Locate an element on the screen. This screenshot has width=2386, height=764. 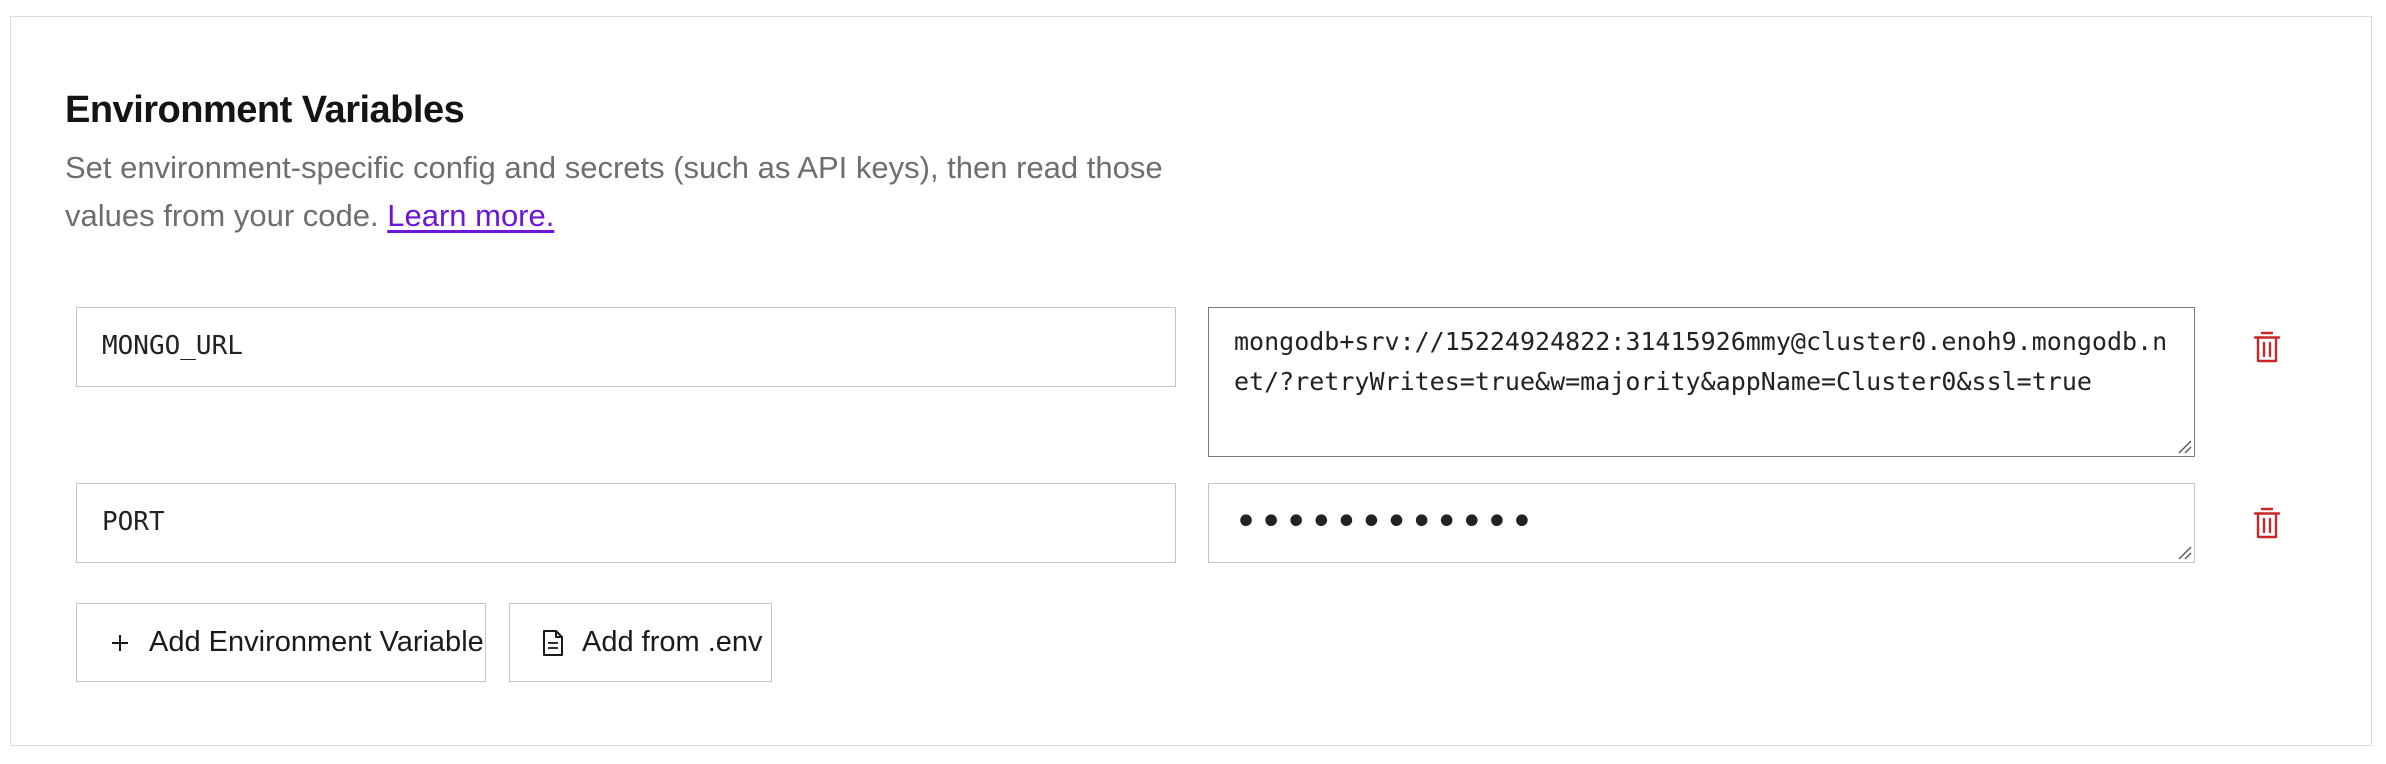
masked-value-text: •••••••••••• is located at coordinates (1384, 522).